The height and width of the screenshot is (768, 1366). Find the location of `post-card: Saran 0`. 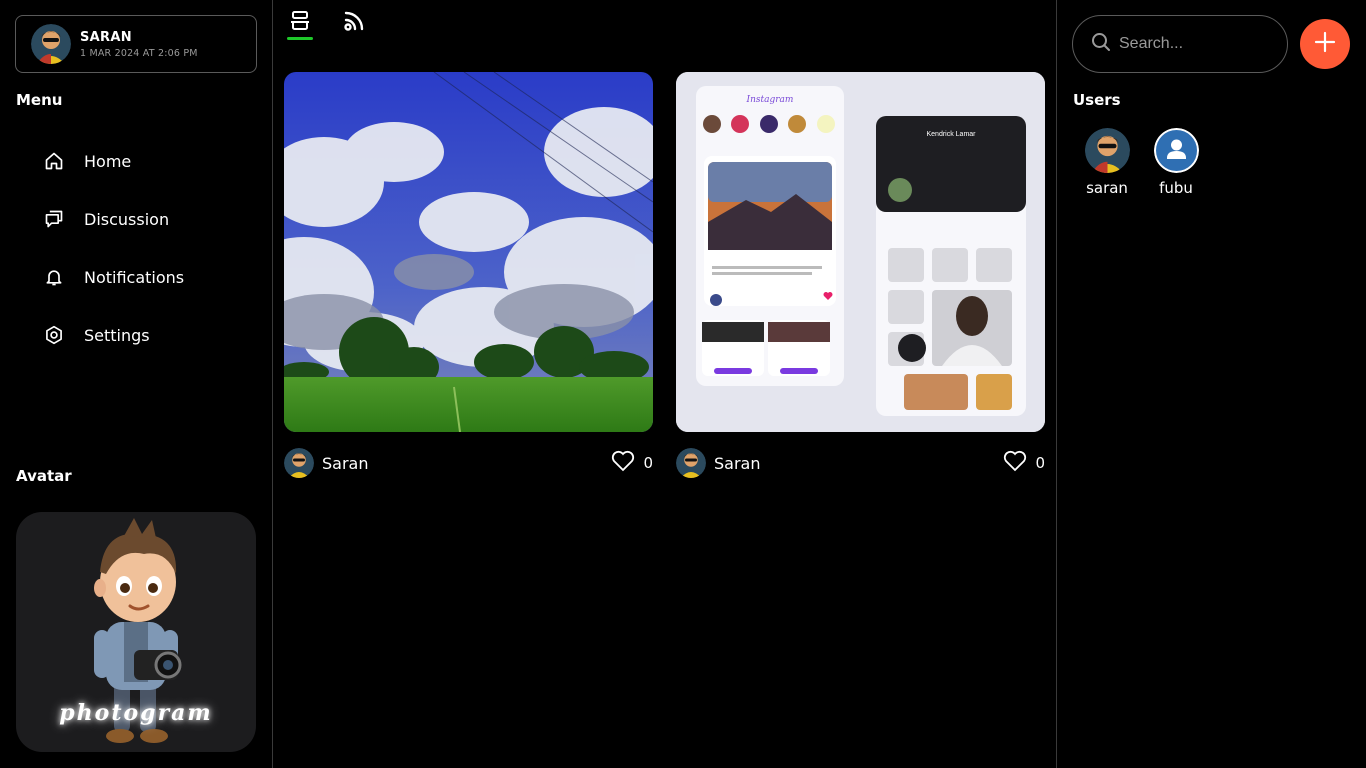

post-card: Saran 0 is located at coordinates (468, 275).